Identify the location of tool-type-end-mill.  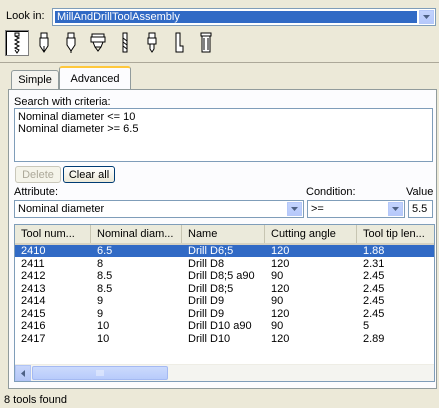
(44, 43).